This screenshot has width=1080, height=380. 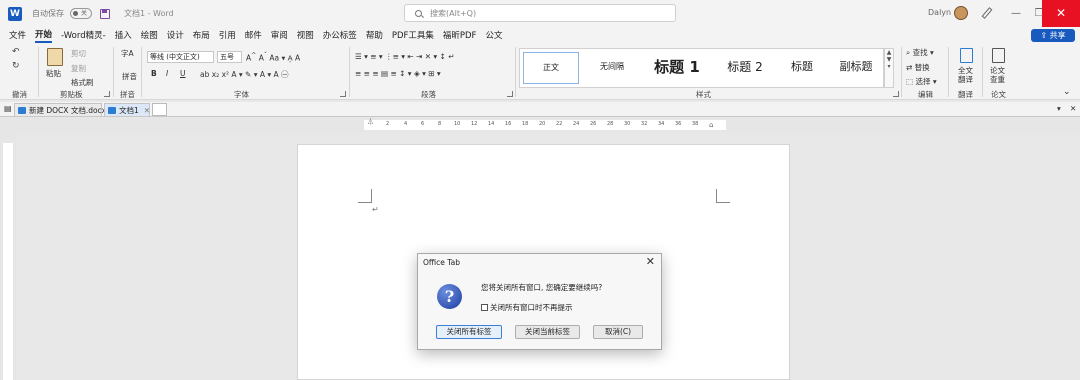 What do you see at coordinates (82, 82) in the screenshot?
I see `format-painter-button: 格式刷` at bounding box center [82, 82].